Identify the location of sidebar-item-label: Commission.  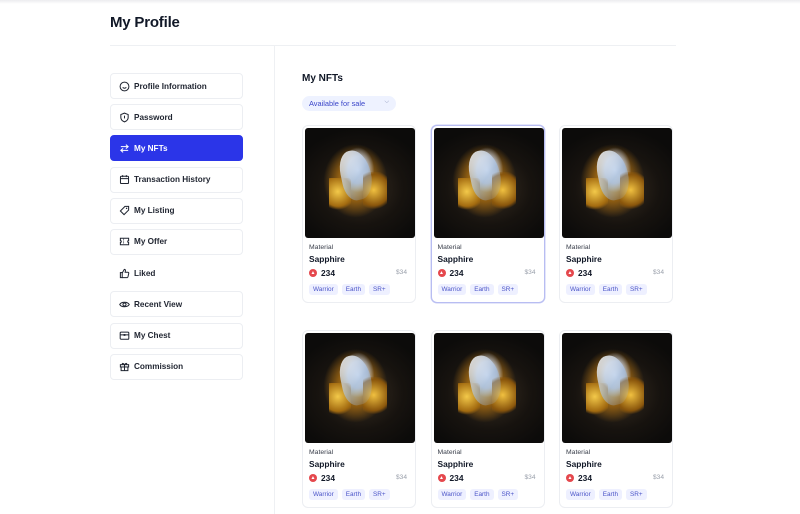
(159, 367).